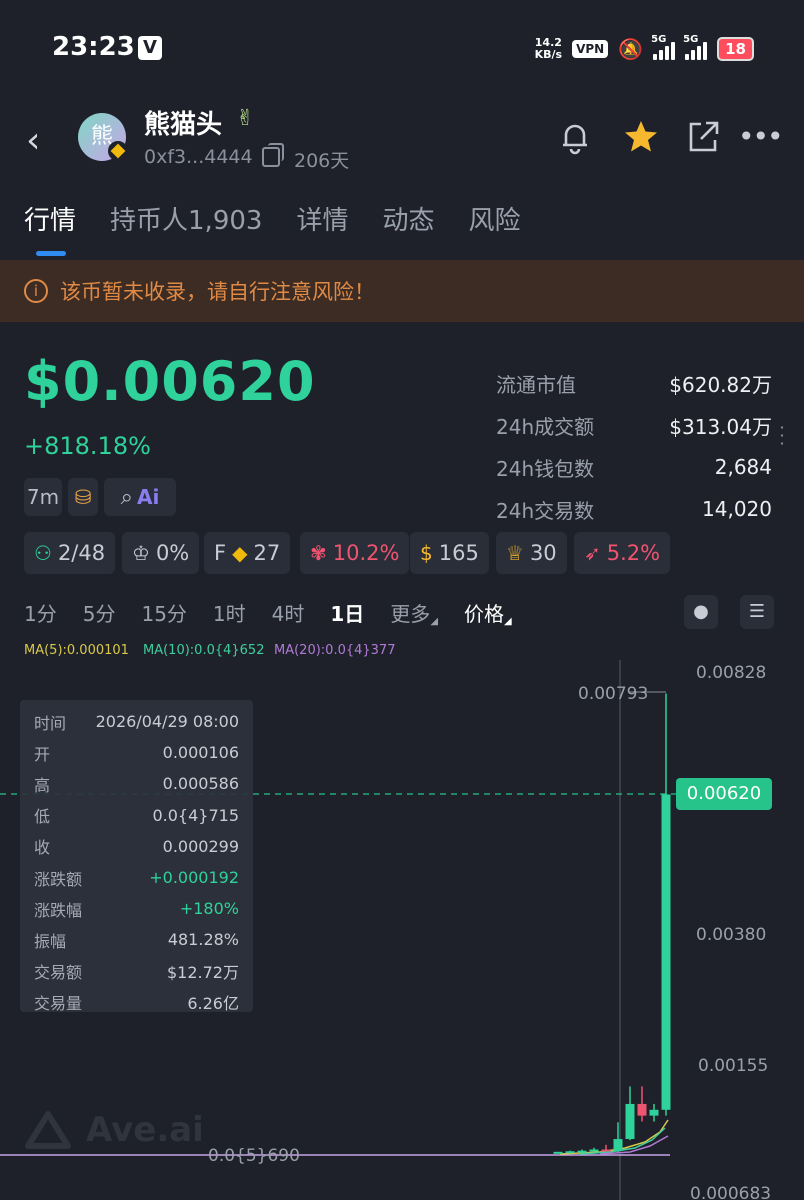 The image size is (804, 1200). I want to click on tooltip-row: 高 0.000586, so click(136, 784).